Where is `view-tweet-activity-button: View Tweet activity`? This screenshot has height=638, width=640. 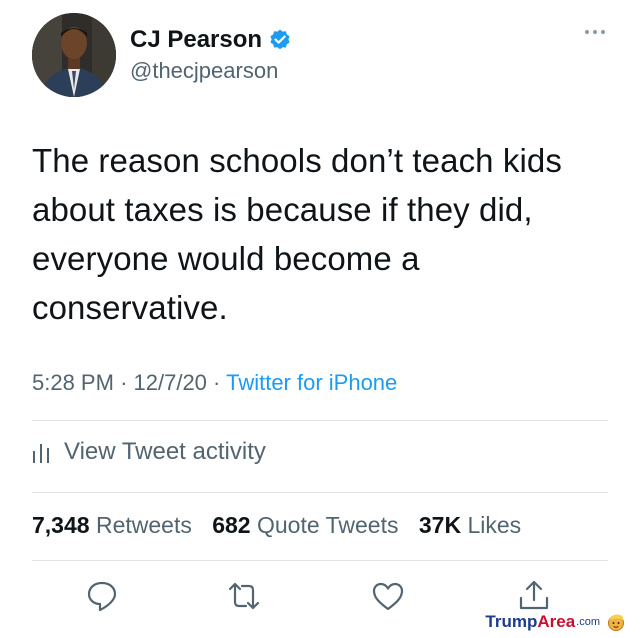 view-tweet-activity-button: View Tweet activity is located at coordinates (149, 452).